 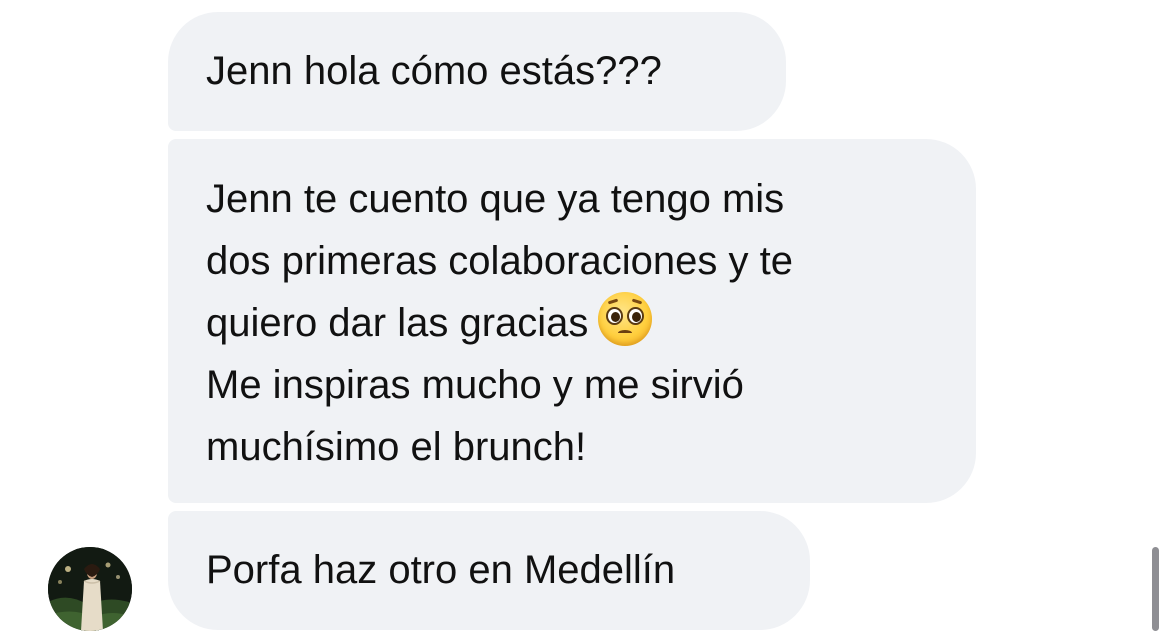 I want to click on message-text-line: quiero dar las gracias, so click(x=572, y=323).